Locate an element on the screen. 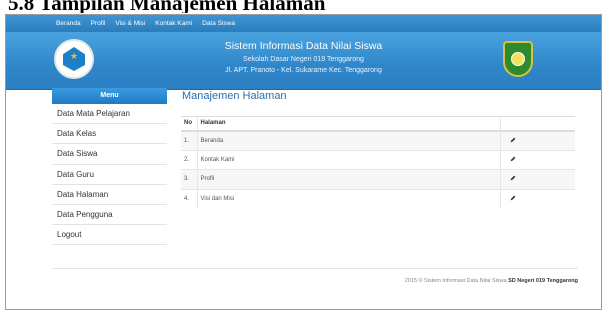  row-number: 4. is located at coordinates (189, 198).